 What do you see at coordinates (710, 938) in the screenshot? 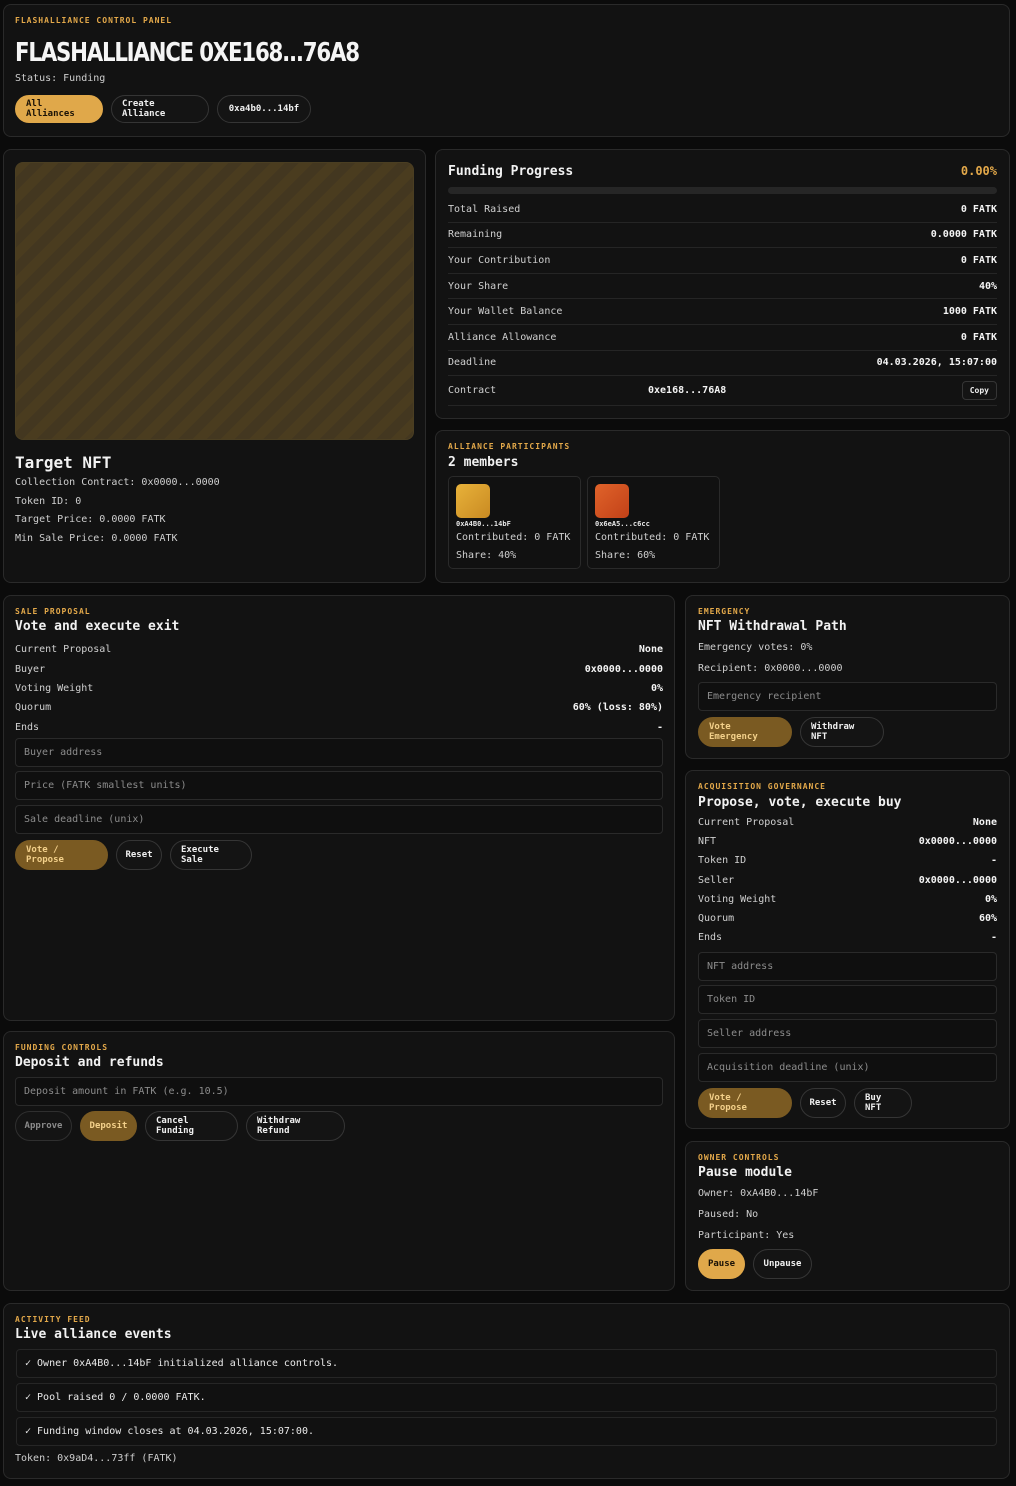
I see `row-label: Ends` at bounding box center [710, 938].